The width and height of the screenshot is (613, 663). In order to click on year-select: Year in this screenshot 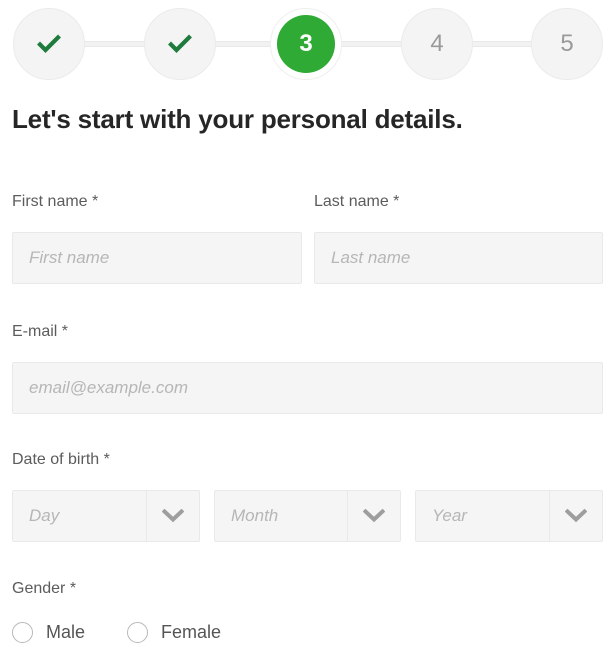, I will do `click(509, 516)`.